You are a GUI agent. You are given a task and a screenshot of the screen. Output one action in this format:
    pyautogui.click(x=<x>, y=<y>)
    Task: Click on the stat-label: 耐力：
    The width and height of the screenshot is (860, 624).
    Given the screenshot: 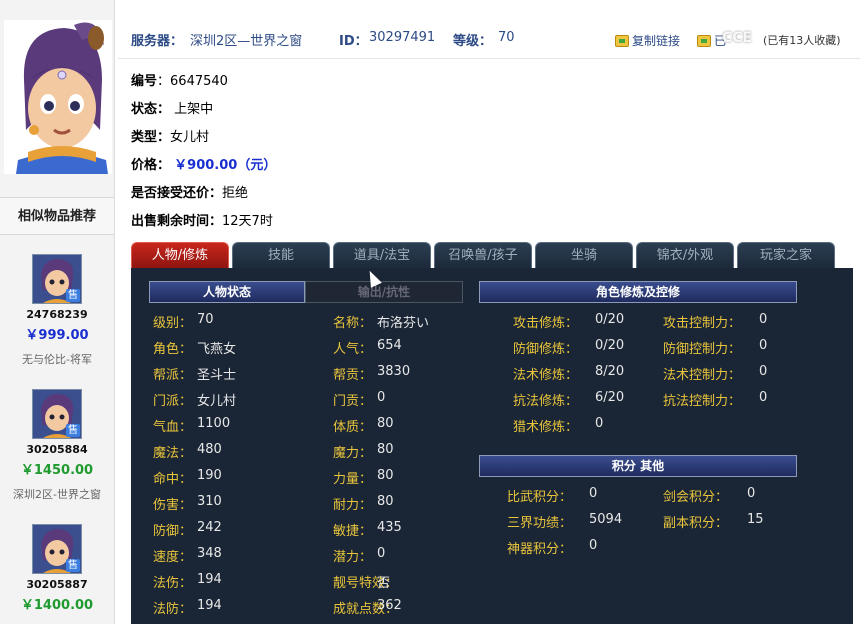 What is the action you would take?
    pyautogui.click(x=353, y=505)
    